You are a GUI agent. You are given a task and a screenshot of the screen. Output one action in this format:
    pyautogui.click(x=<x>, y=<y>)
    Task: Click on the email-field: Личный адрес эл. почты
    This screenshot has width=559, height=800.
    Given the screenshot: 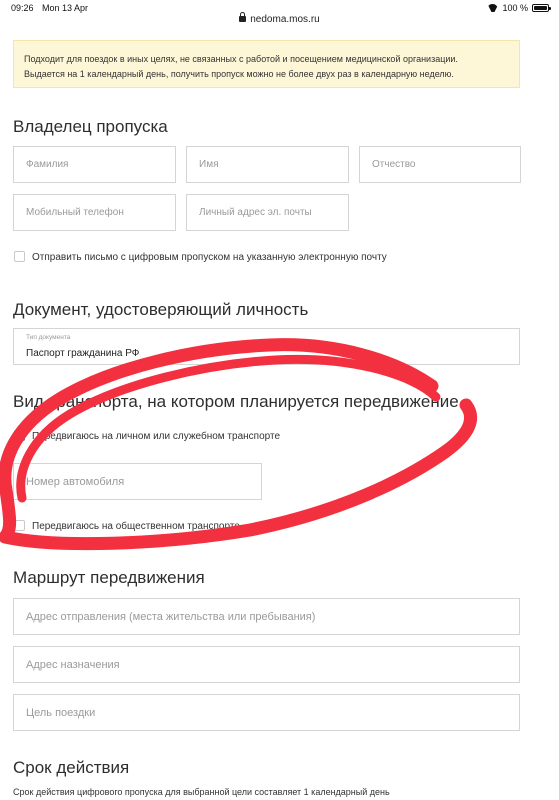 What is the action you would take?
    pyautogui.click(x=267, y=212)
    